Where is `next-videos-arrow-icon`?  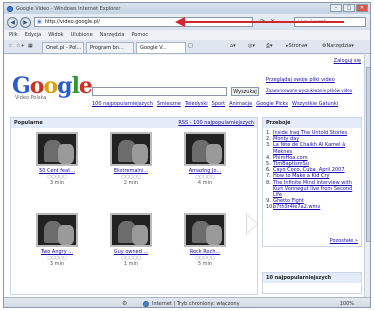
next-videos-arrow-icon is located at coordinates (252, 224).